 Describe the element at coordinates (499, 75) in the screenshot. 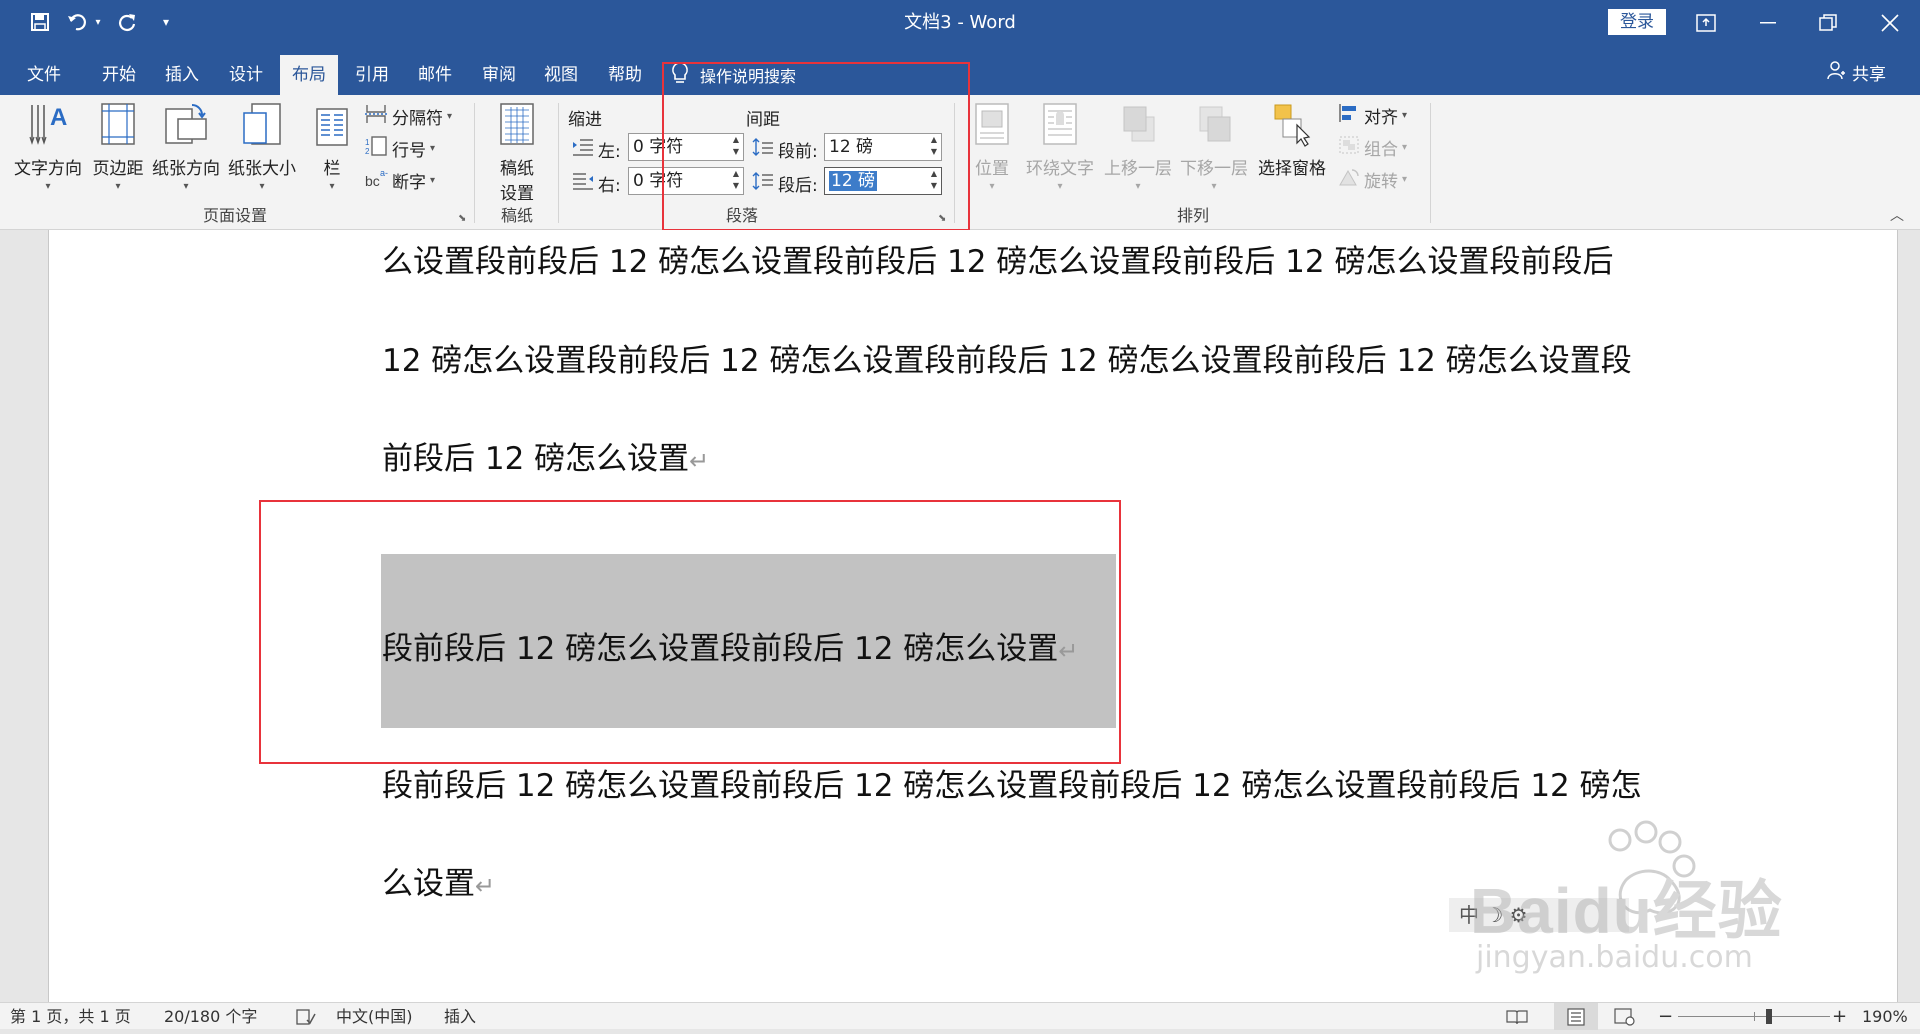

I see `tab-review: 审阅` at that location.